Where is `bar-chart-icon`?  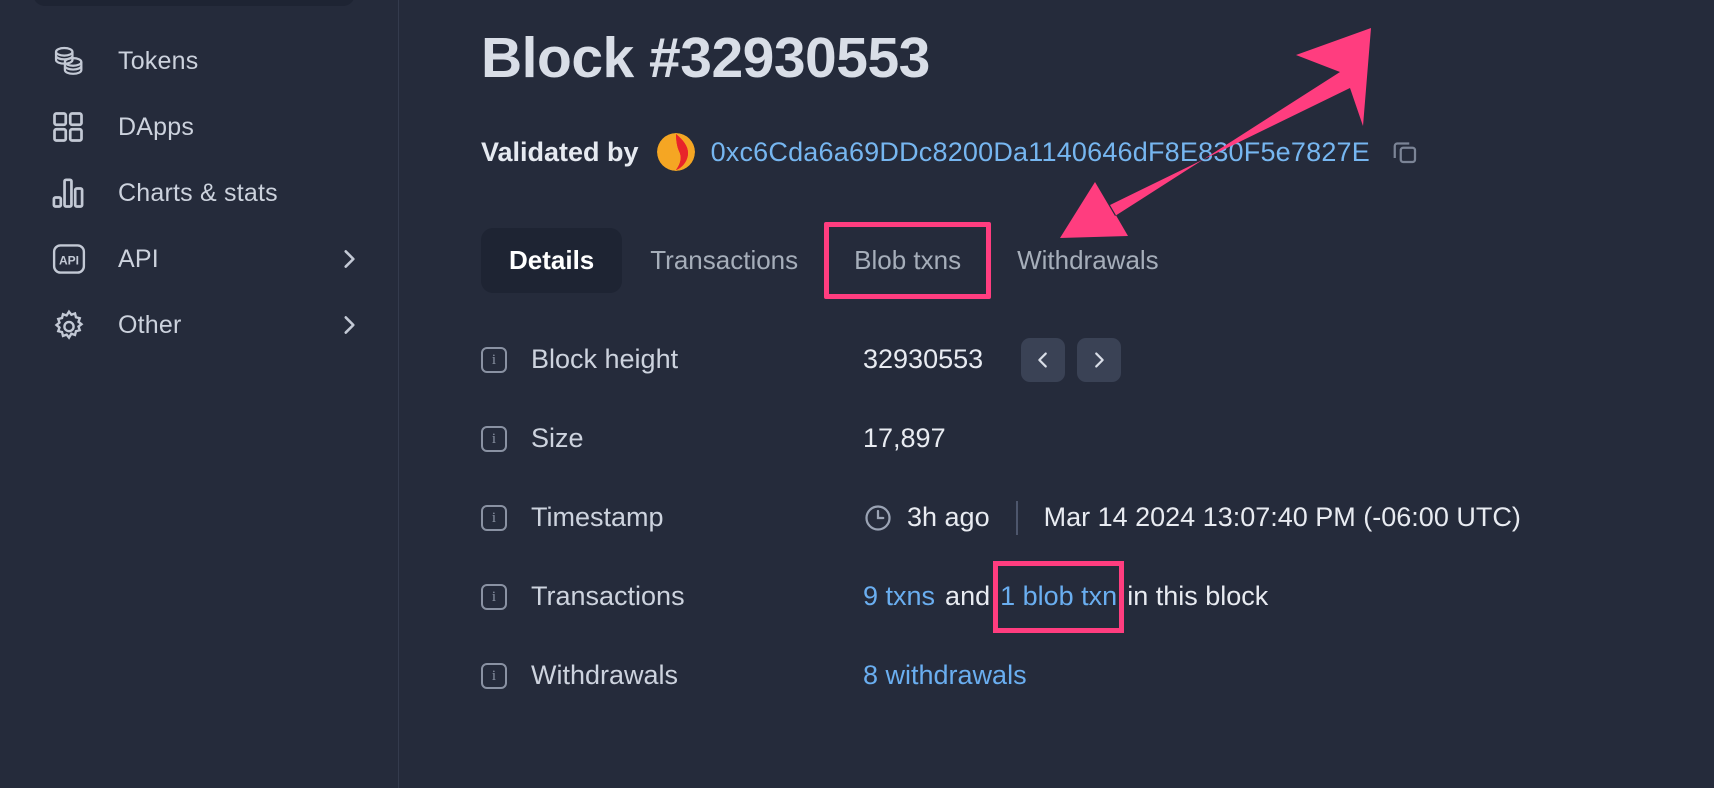 bar-chart-icon is located at coordinates (71, 193).